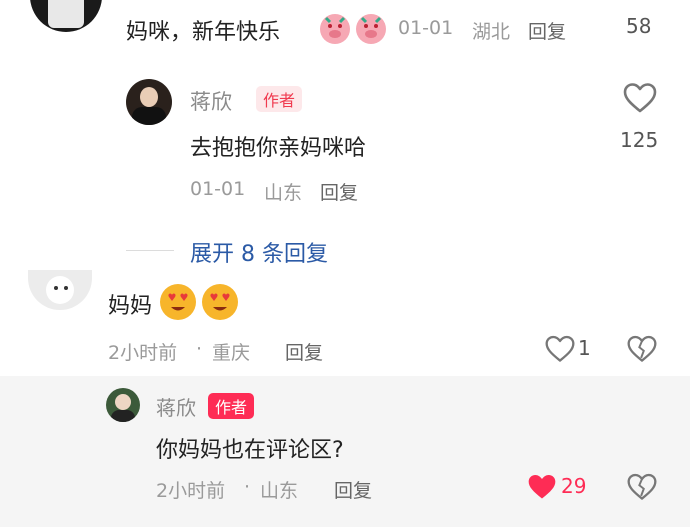 The height and width of the screenshot is (527, 690). Describe the element at coordinates (584, 348) in the screenshot. I see `like-count: 1` at that location.